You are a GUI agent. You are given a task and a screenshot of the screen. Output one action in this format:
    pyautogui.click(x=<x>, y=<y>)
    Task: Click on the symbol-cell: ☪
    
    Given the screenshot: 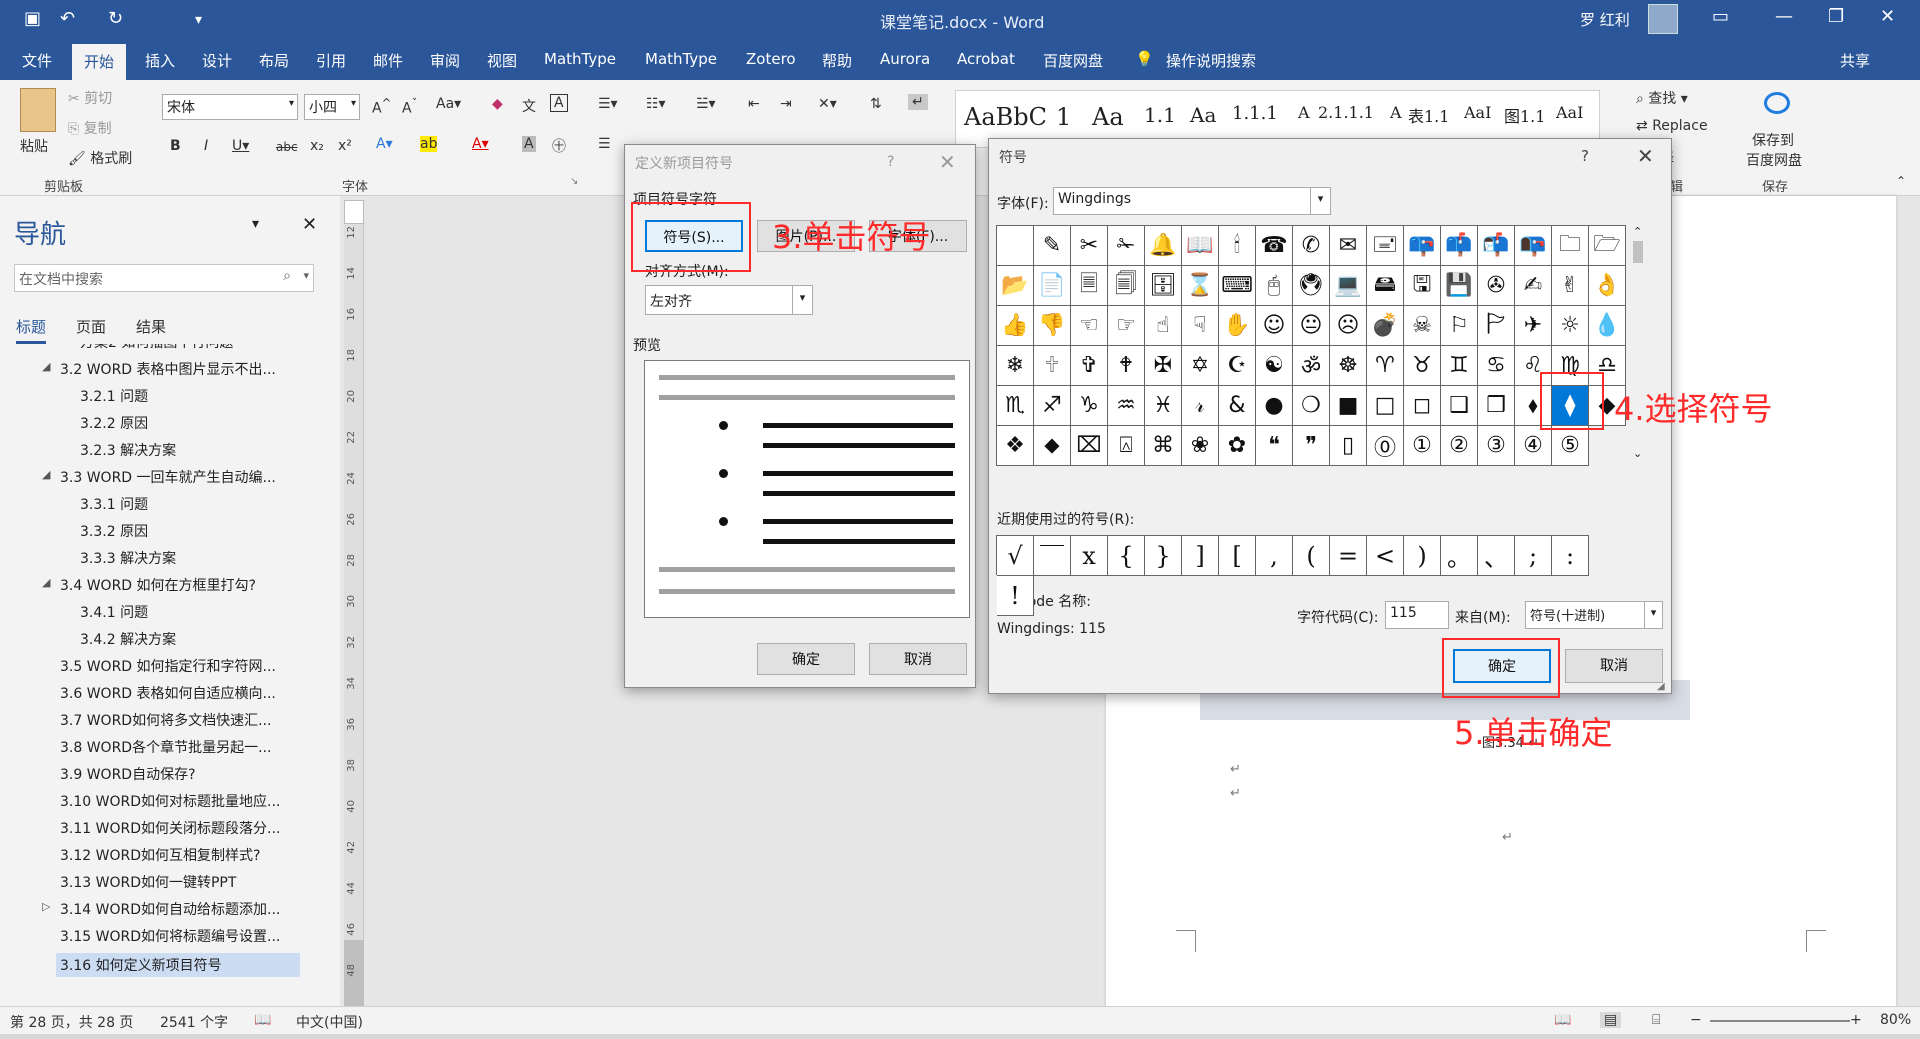 What is the action you would take?
    pyautogui.click(x=1237, y=366)
    